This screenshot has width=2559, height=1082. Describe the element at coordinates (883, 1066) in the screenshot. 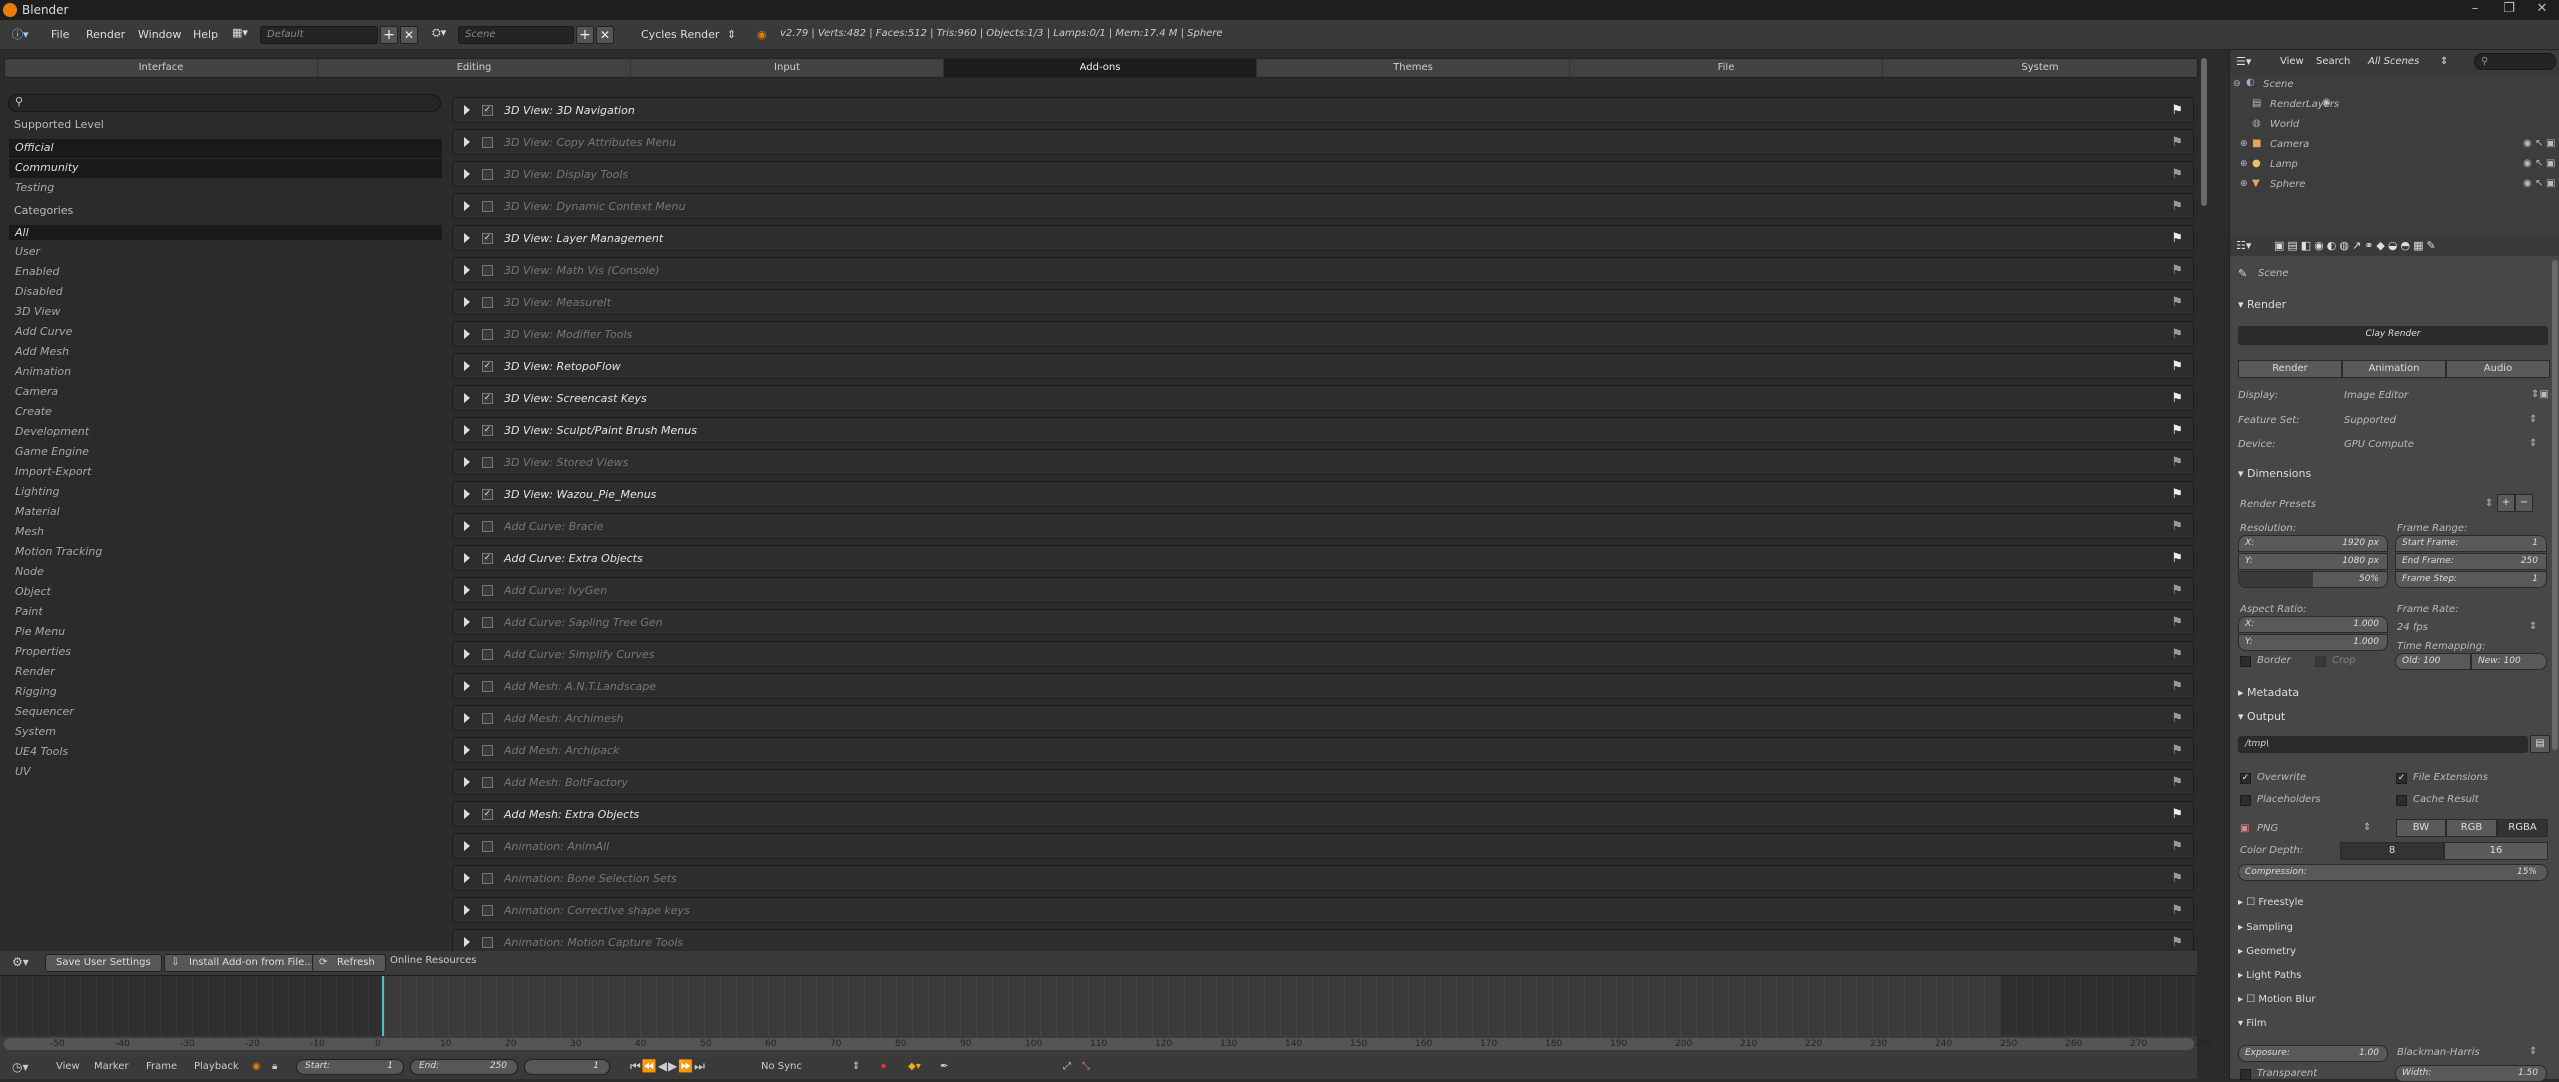

I see `auto-keying-icon: ⏺` at that location.